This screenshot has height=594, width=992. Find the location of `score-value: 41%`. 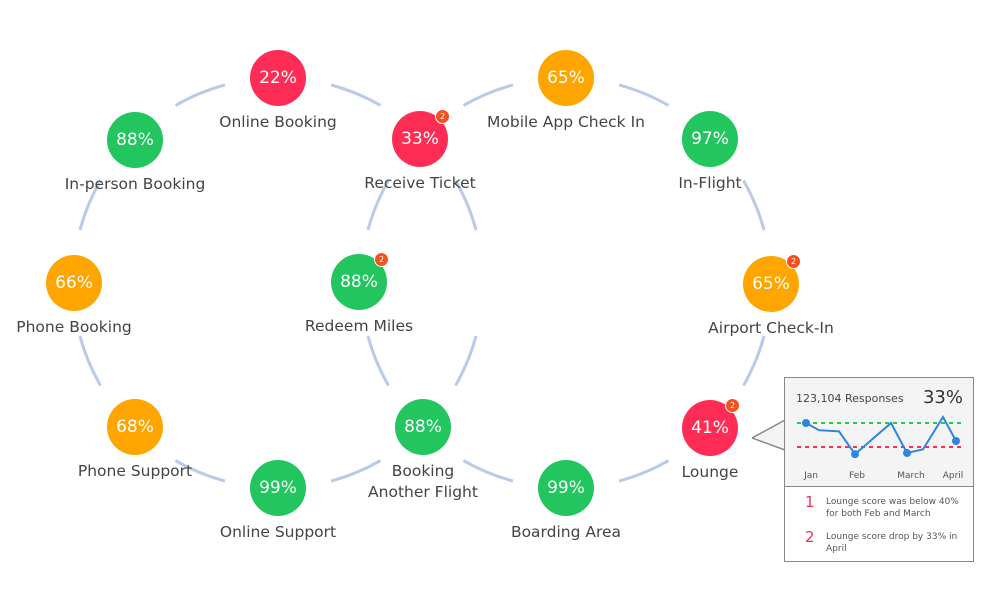

score-value: 41% is located at coordinates (710, 428).